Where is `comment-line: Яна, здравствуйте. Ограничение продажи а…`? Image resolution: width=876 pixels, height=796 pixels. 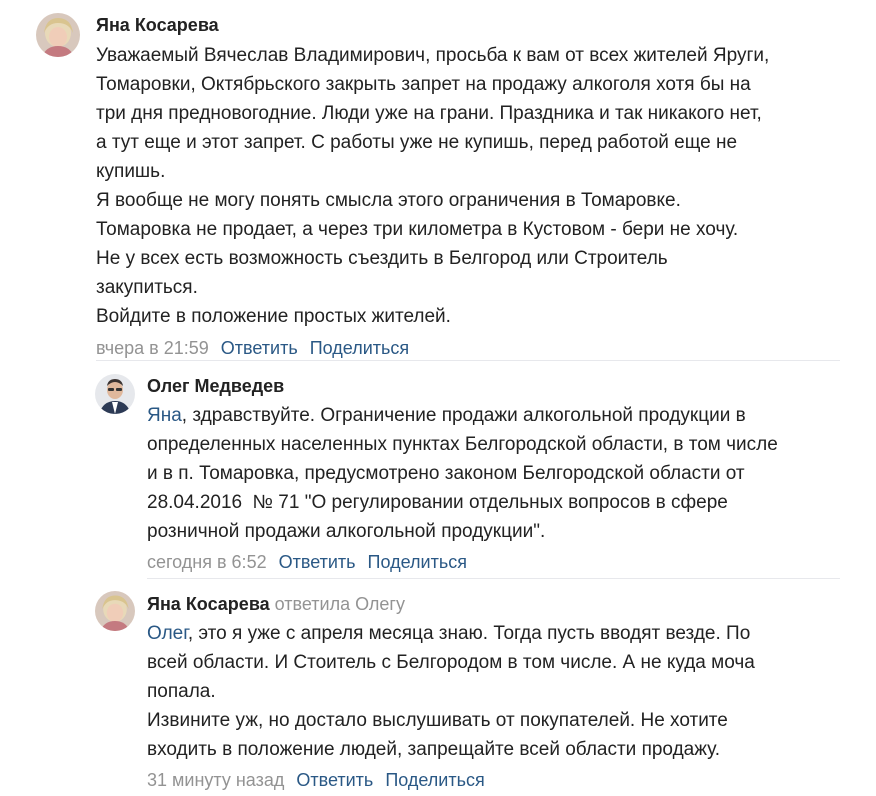
comment-line: Яна, здравствуйте. Ограничение продажи а… is located at coordinates (502, 415).